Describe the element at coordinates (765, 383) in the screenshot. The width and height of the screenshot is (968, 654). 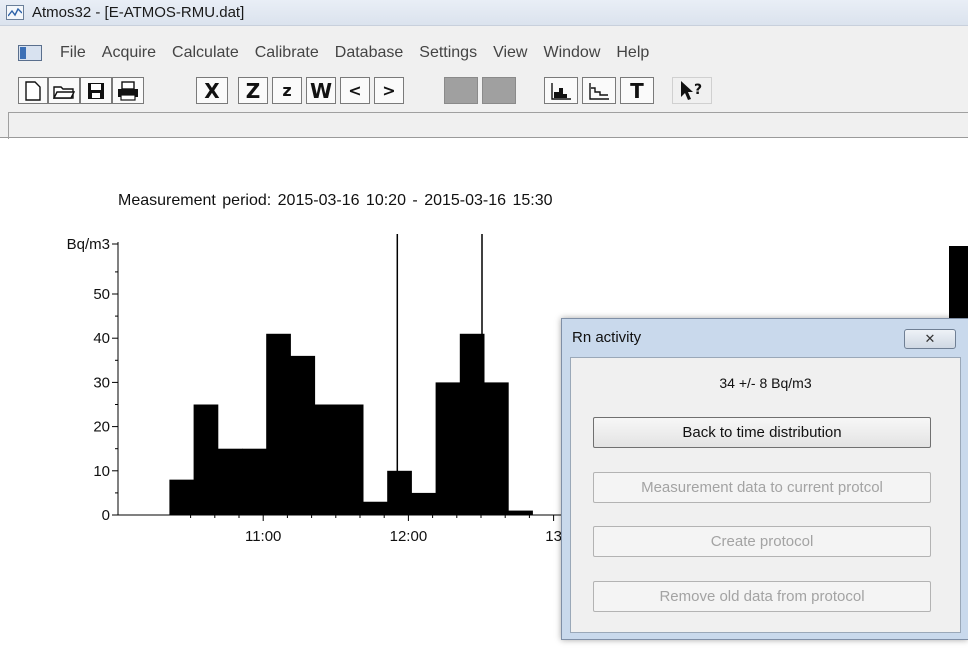
I see `rn-activity-value: 34 +/- 8 Bq/m3` at that location.